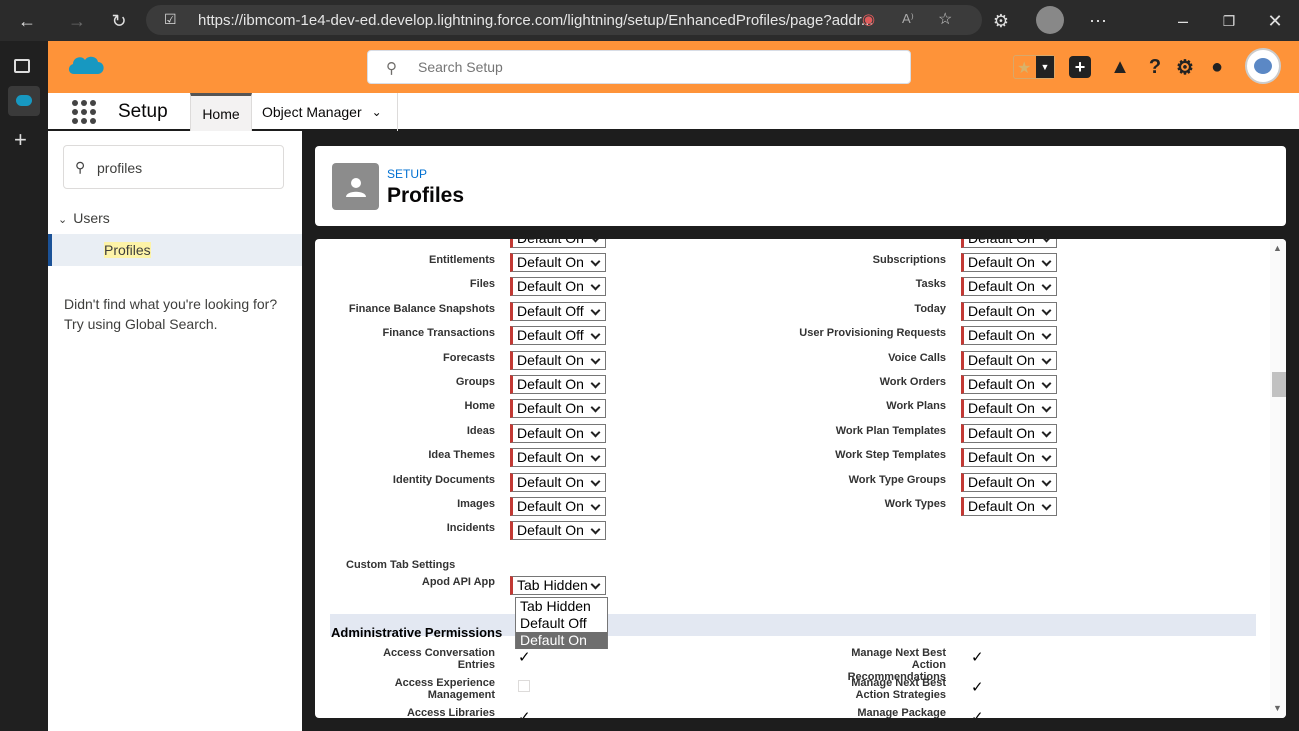 The height and width of the screenshot is (731, 1299). What do you see at coordinates (1001, 21) in the screenshot?
I see `extensions-icon: ⚙` at bounding box center [1001, 21].